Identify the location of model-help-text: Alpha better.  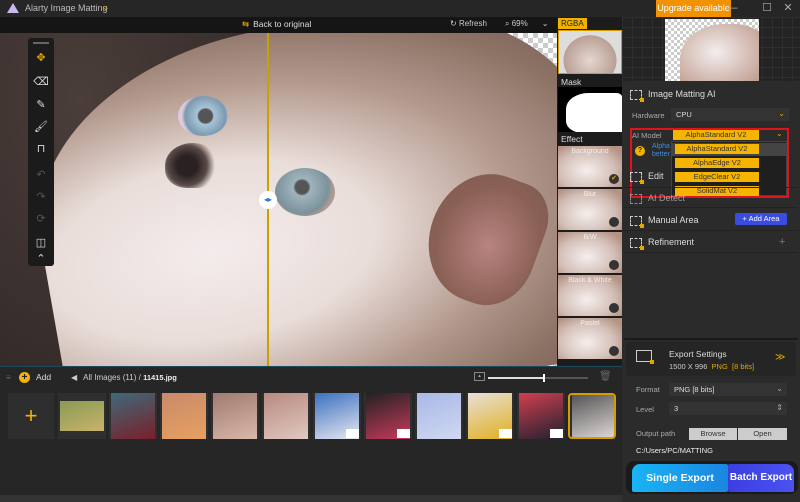
(661, 151).